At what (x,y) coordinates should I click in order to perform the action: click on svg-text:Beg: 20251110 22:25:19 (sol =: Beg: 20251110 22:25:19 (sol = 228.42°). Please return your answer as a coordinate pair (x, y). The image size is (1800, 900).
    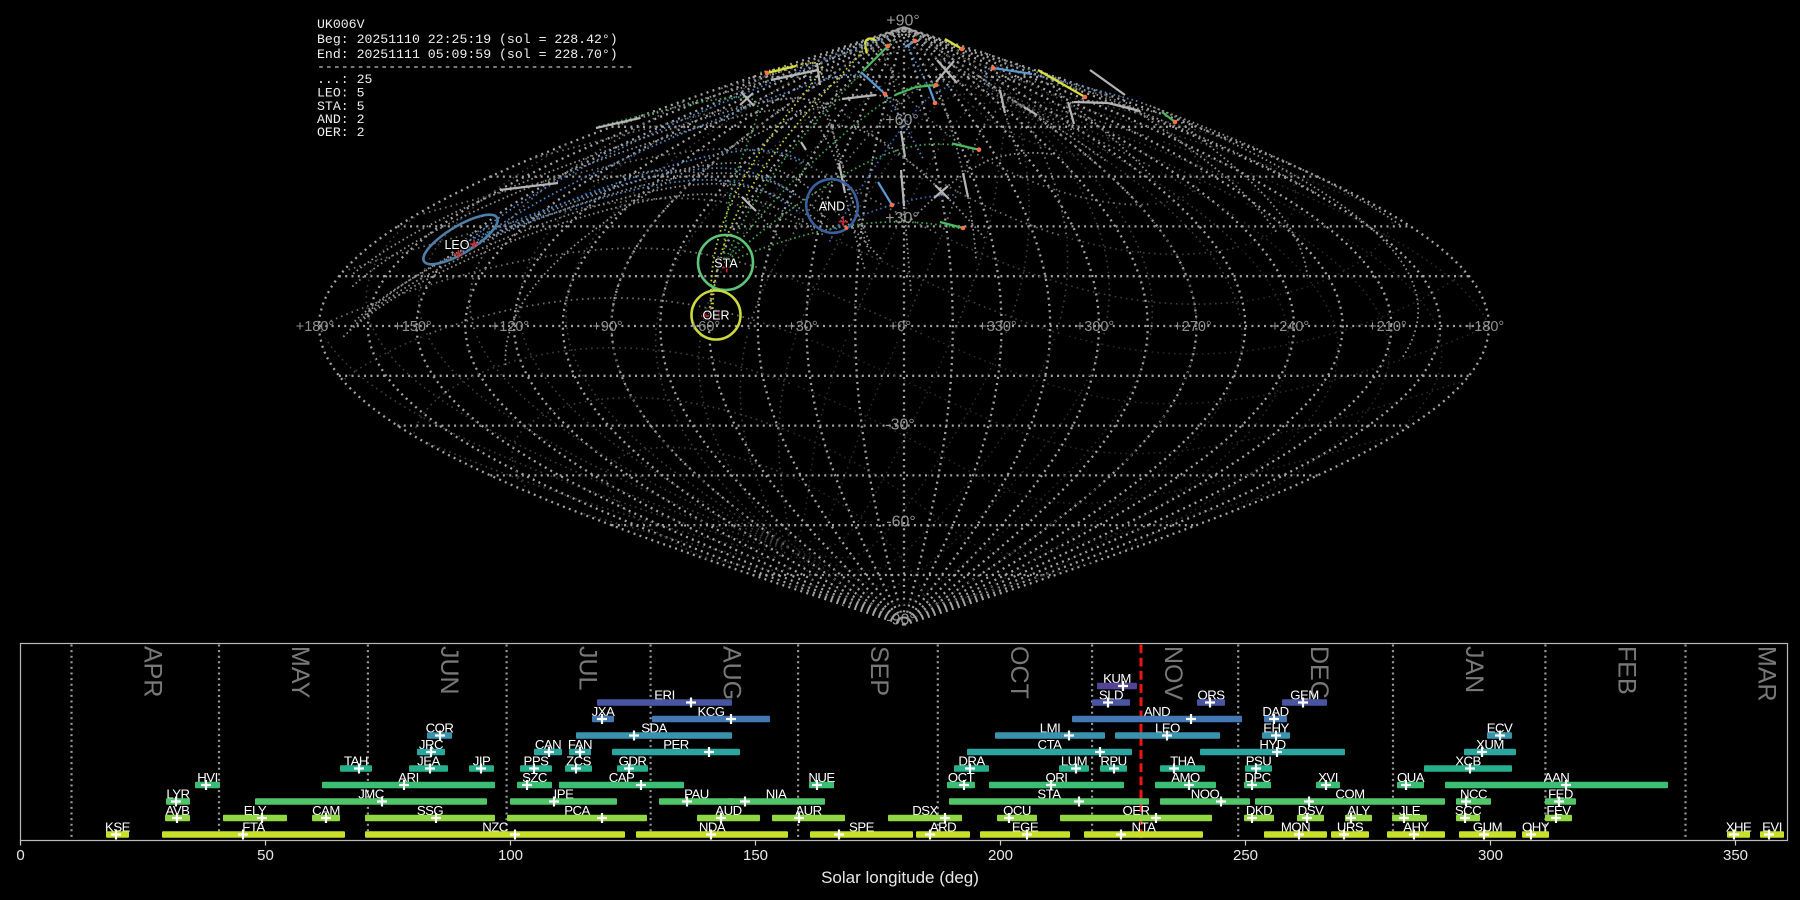
    Looking at the image, I should click on (467, 39).